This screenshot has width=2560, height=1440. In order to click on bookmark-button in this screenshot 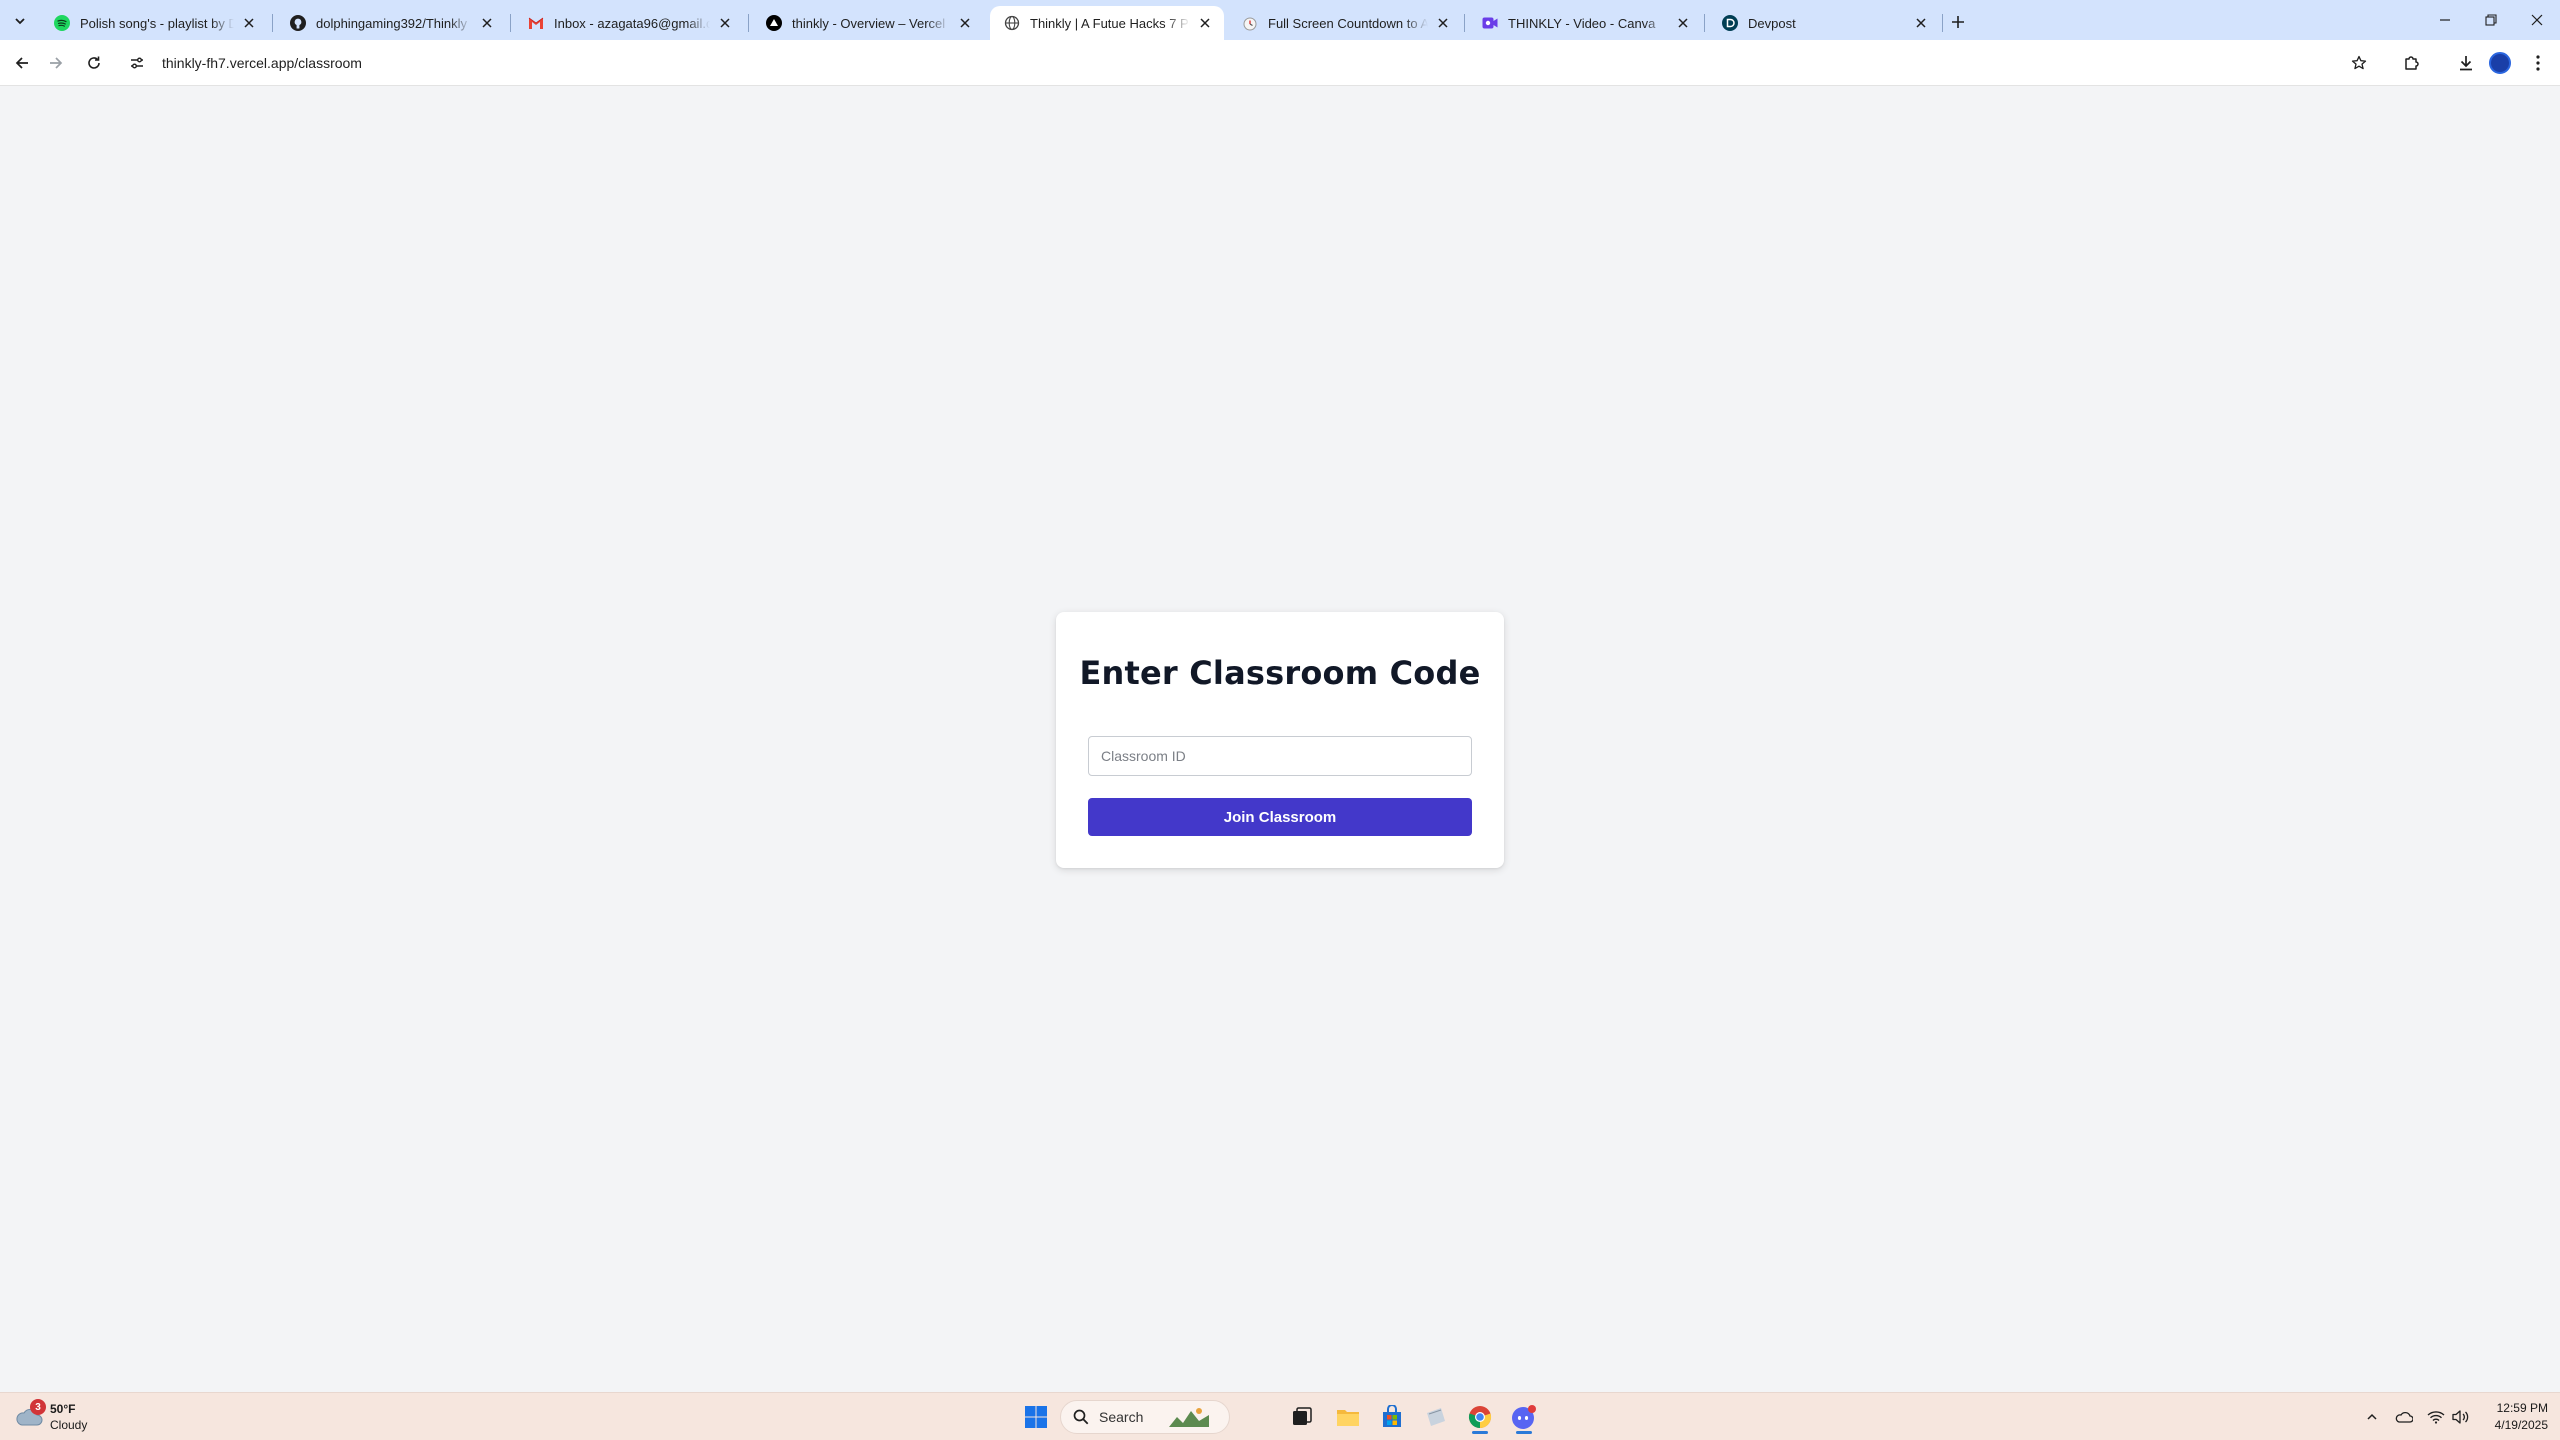, I will do `click(2359, 63)`.